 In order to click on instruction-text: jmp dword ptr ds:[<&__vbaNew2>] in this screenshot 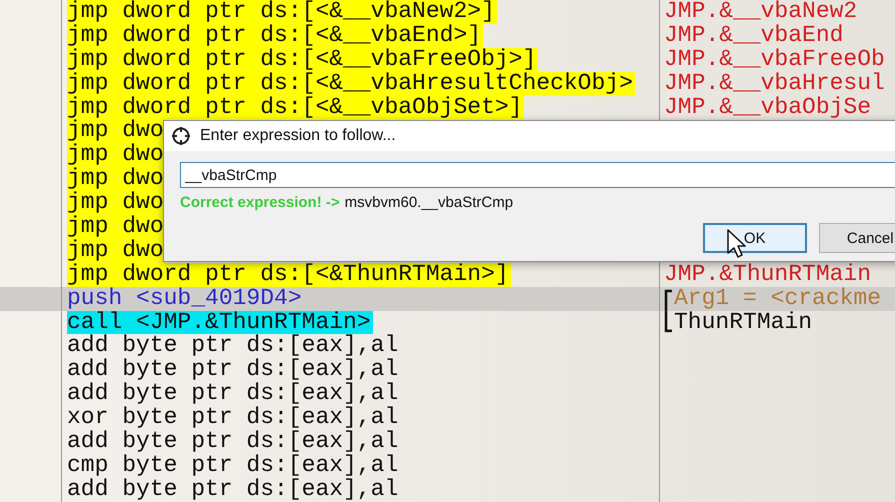, I will do `click(282, 12)`.